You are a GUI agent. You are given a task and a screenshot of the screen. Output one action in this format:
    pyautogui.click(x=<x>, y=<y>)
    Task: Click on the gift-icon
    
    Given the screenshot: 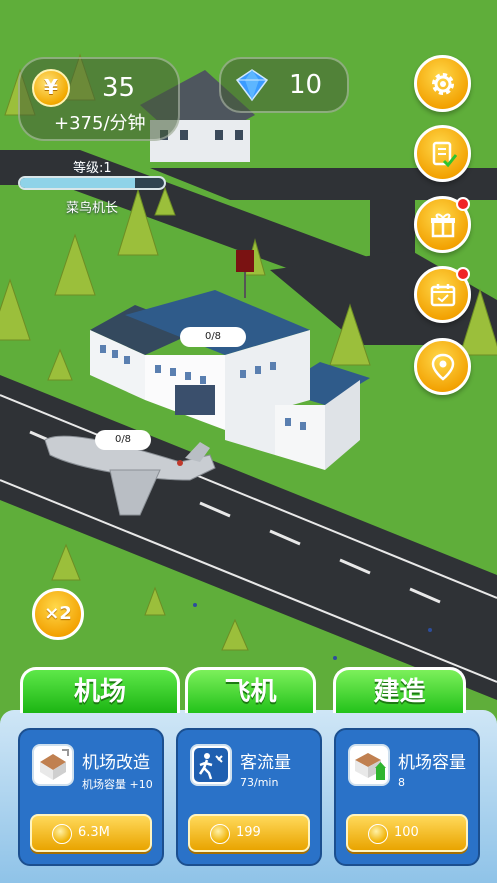 What is the action you would take?
    pyautogui.click(x=443, y=225)
    